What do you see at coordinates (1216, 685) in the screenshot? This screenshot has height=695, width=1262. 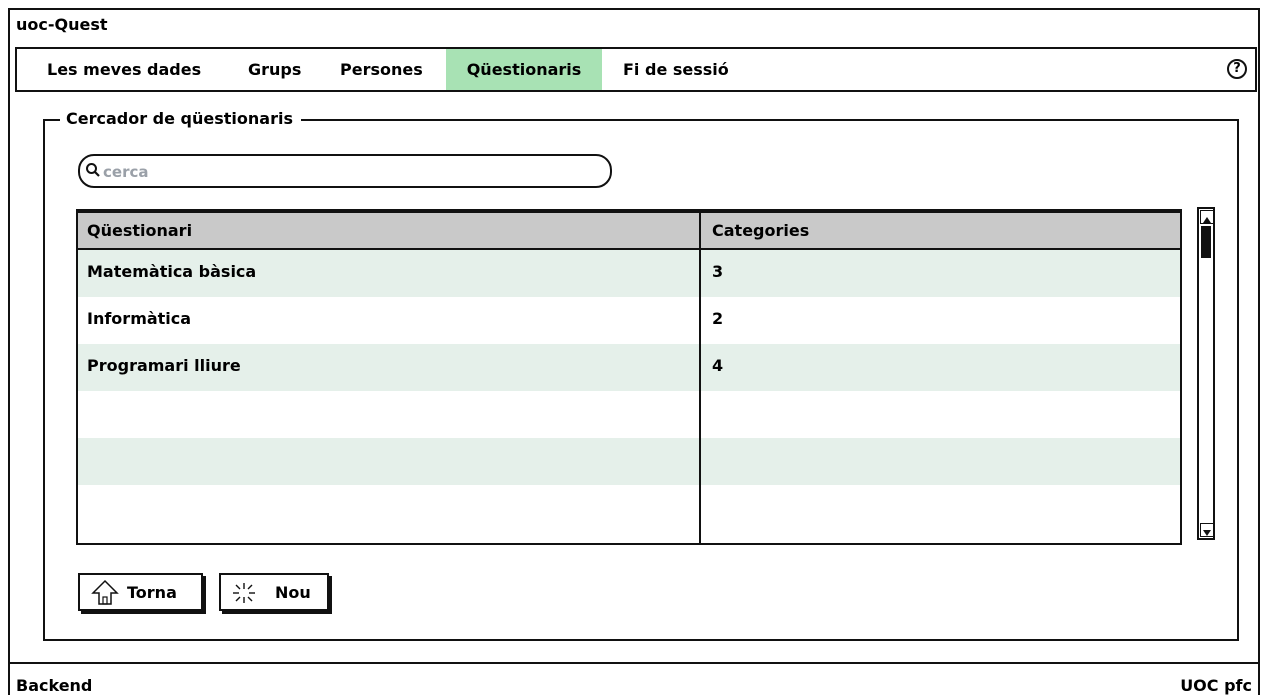 I see `status-right-text: UOC pfc` at bounding box center [1216, 685].